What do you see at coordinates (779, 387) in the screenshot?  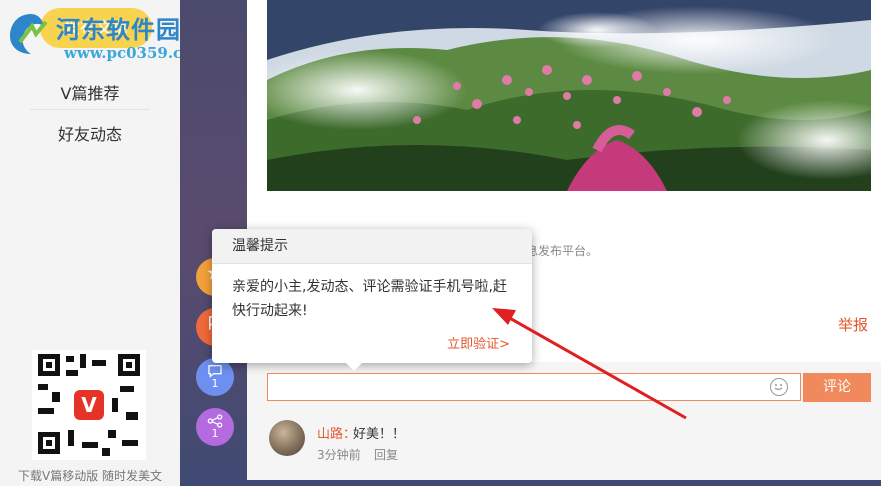 I see `emoji-icon` at bounding box center [779, 387].